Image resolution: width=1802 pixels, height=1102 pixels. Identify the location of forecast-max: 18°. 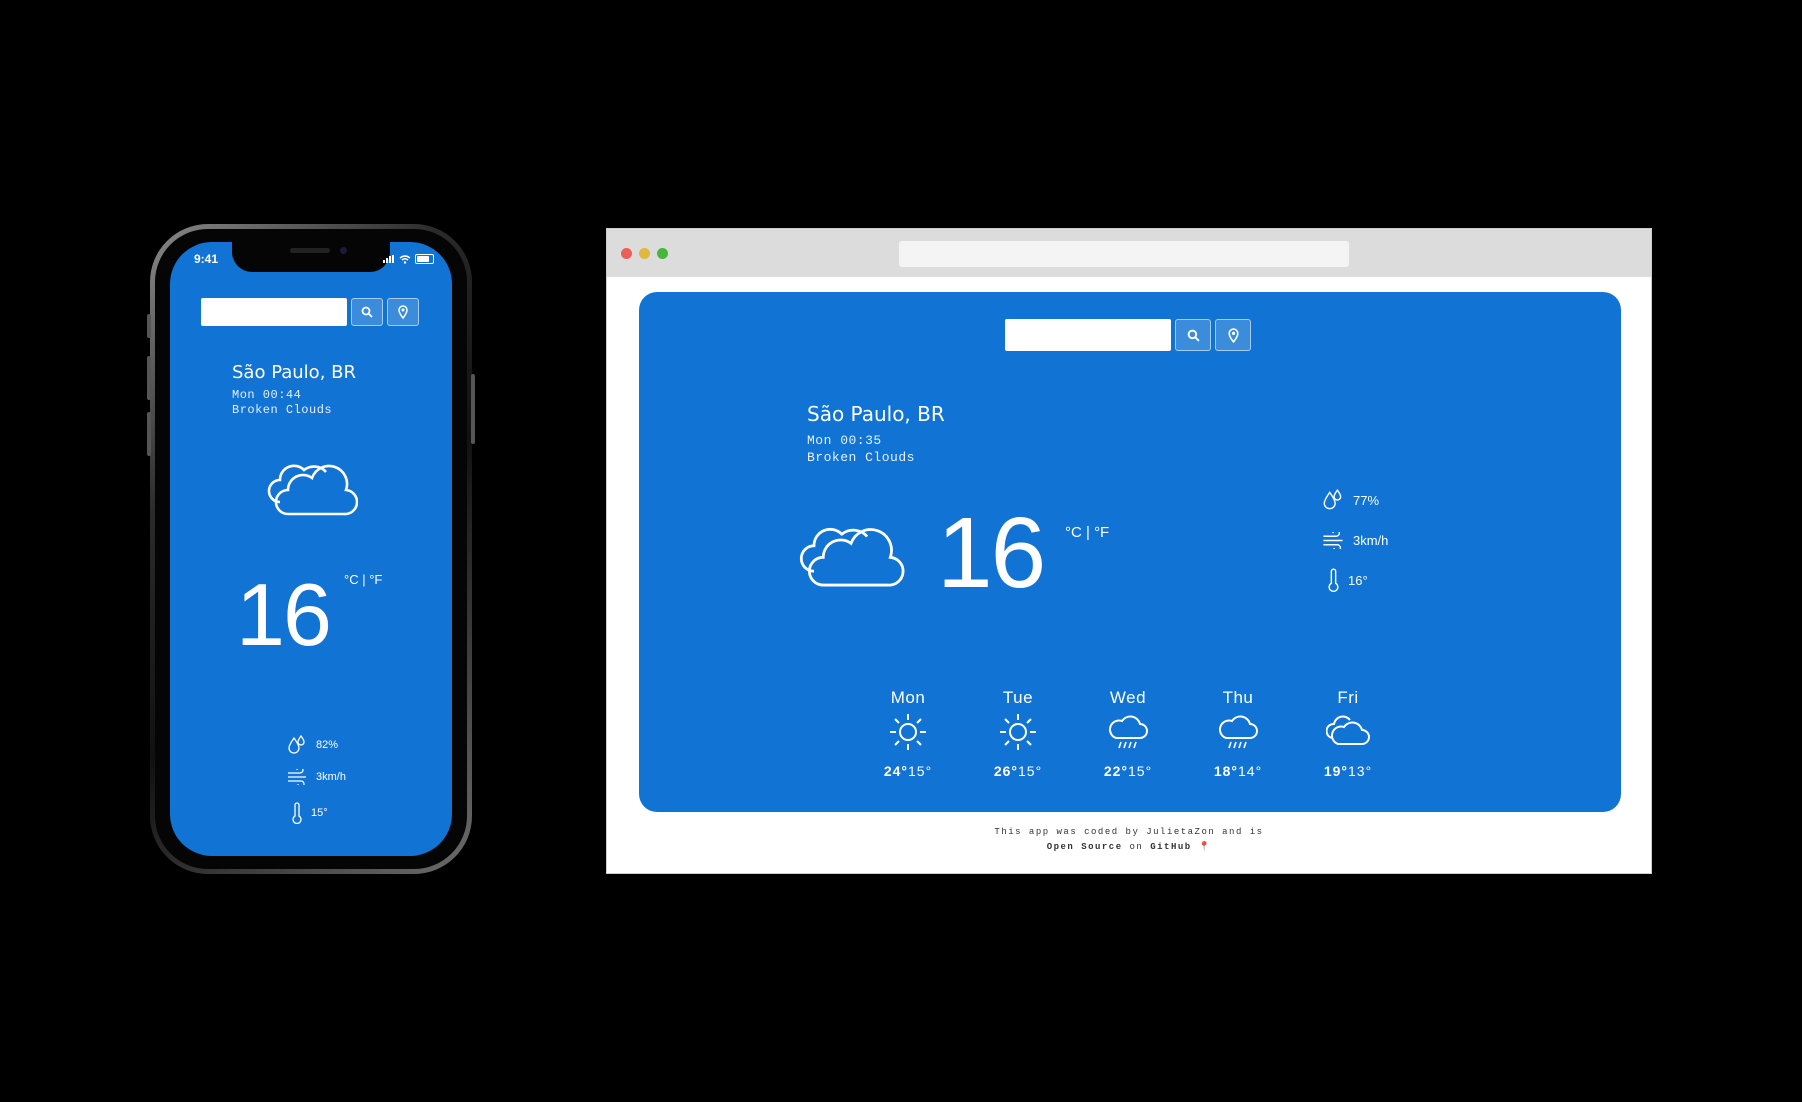
(1225, 771).